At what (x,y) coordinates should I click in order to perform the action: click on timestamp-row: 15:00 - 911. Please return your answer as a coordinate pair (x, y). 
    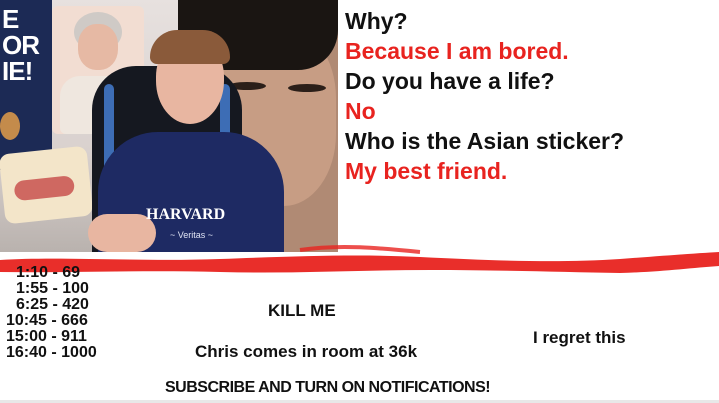
    Looking at the image, I should click on (46, 336).